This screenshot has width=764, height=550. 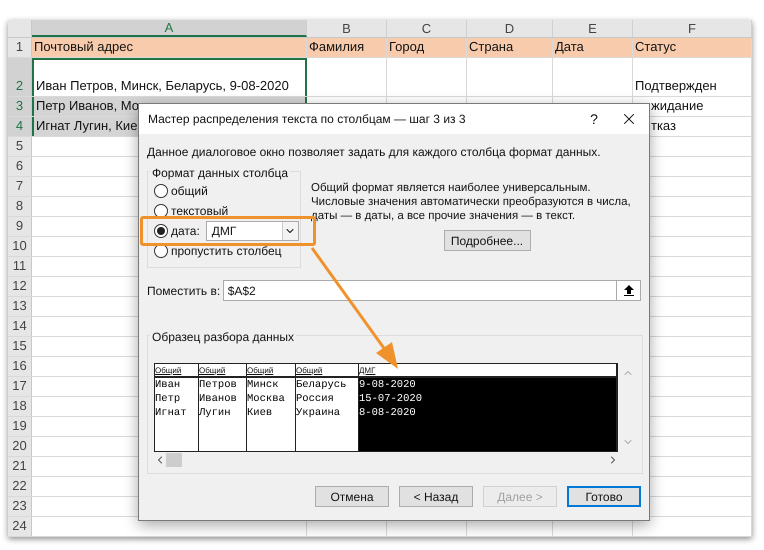 What do you see at coordinates (604, 496) in the screenshot?
I see `dialog-button: Готово` at bounding box center [604, 496].